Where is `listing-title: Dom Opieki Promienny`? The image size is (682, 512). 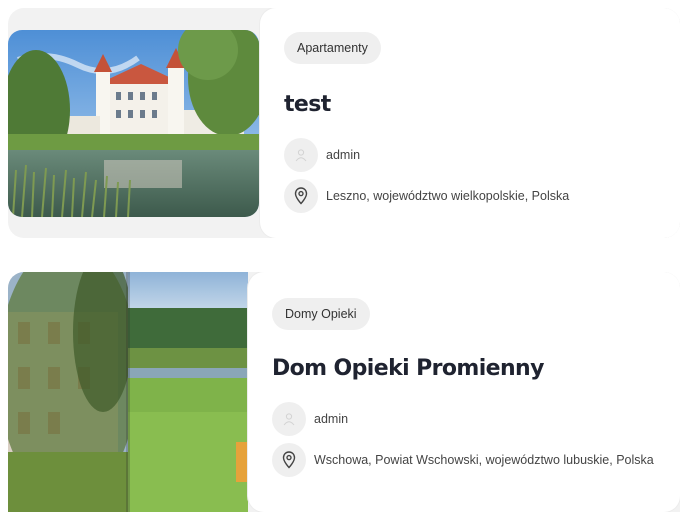
listing-title: Dom Opieki Promienny is located at coordinates (408, 368).